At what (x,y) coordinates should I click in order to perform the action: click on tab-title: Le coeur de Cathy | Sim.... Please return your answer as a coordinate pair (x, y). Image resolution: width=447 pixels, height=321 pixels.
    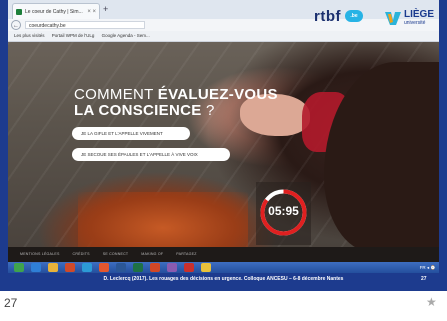
    Looking at the image, I should click on (54, 12).